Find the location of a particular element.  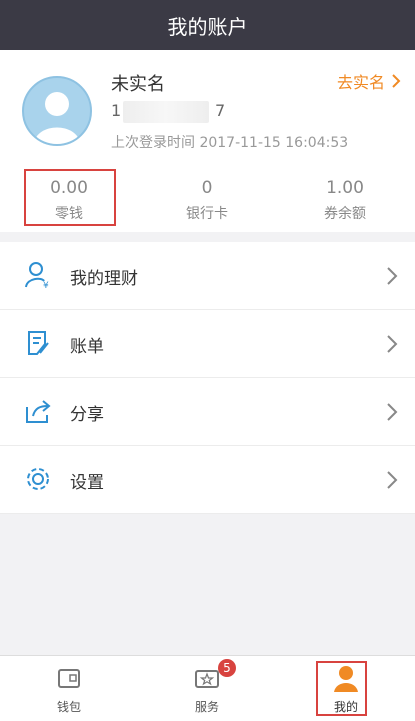

menu-item-bill: 账单 is located at coordinates (207, 344).